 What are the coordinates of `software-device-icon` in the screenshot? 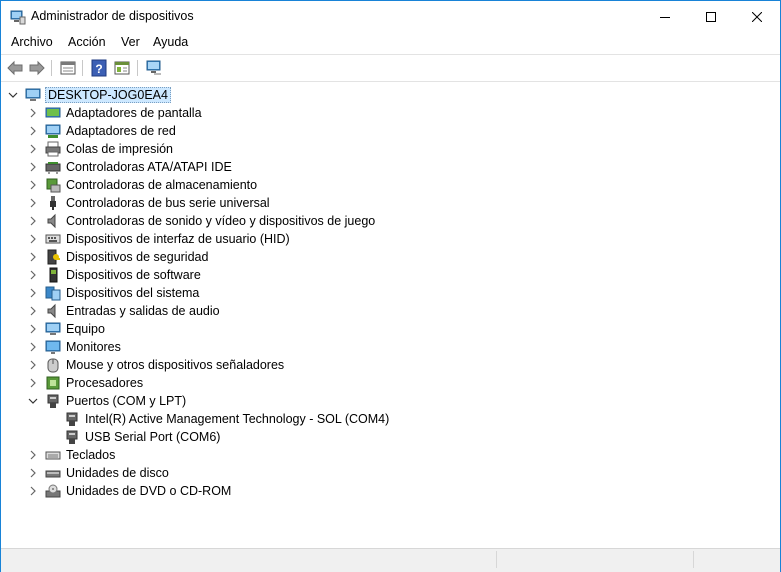 It's located at (53, 275).